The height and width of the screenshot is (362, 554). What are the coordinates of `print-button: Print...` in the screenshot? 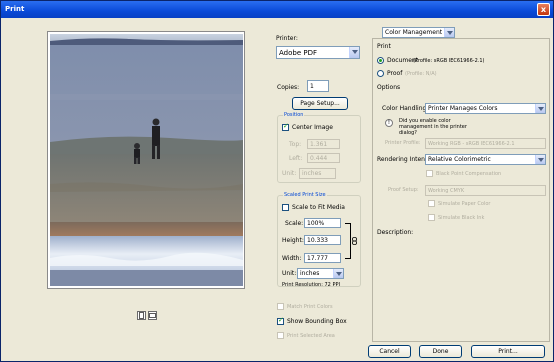 It's located at (508, 351).